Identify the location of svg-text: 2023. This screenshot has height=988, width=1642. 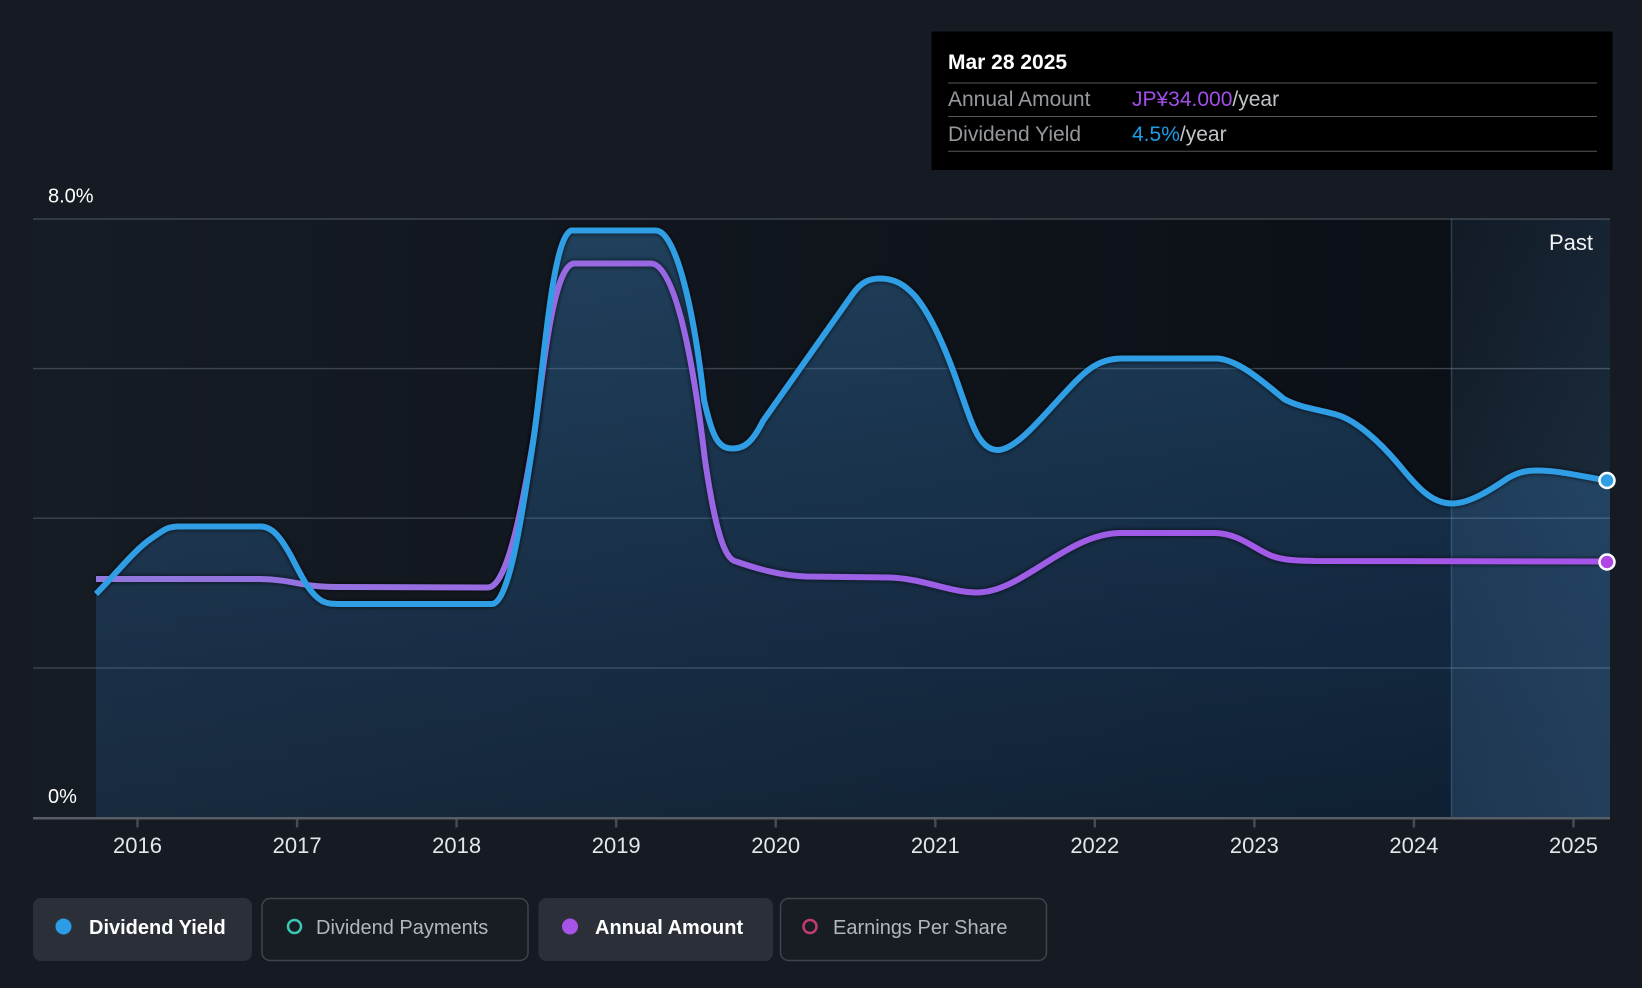
(1254, 845).